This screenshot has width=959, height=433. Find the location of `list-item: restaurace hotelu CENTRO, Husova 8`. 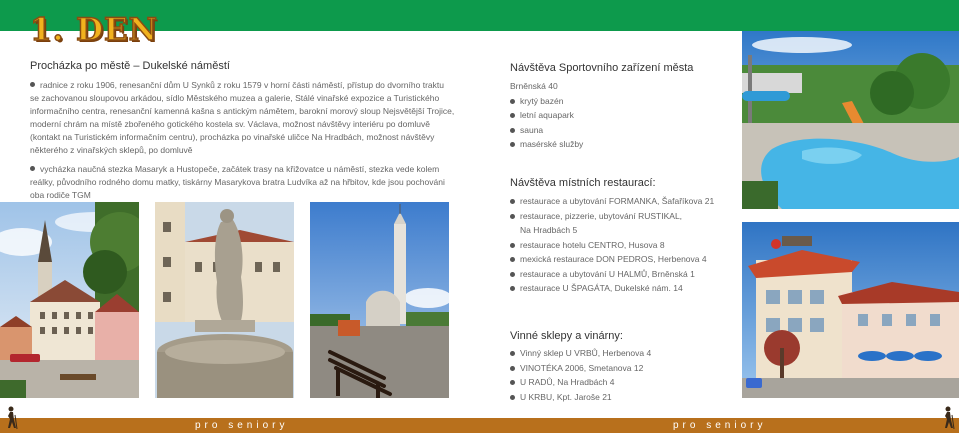

list-item: restaurace hotelu CENTRO, Husova 8 is located at coordinates (620, 245).